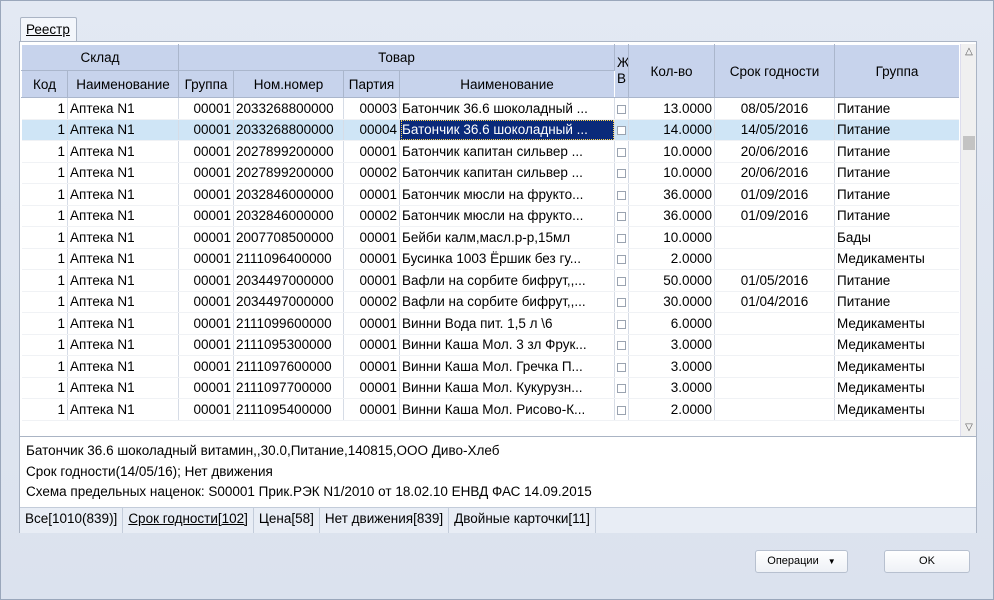  I want to click on header-naim-tovar: Наименование, so click(507, 84).